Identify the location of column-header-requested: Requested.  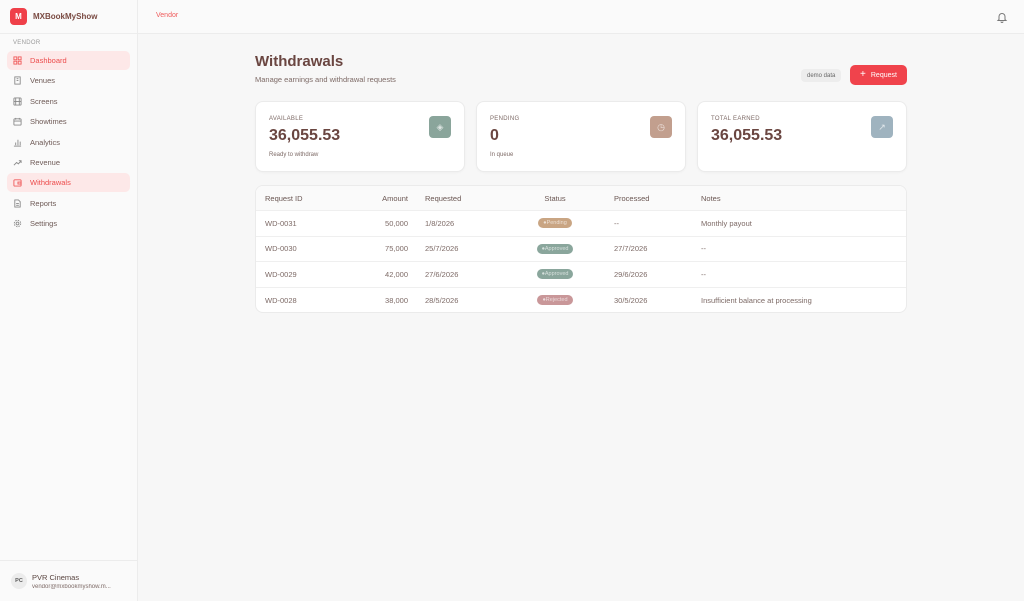
(443, 198).